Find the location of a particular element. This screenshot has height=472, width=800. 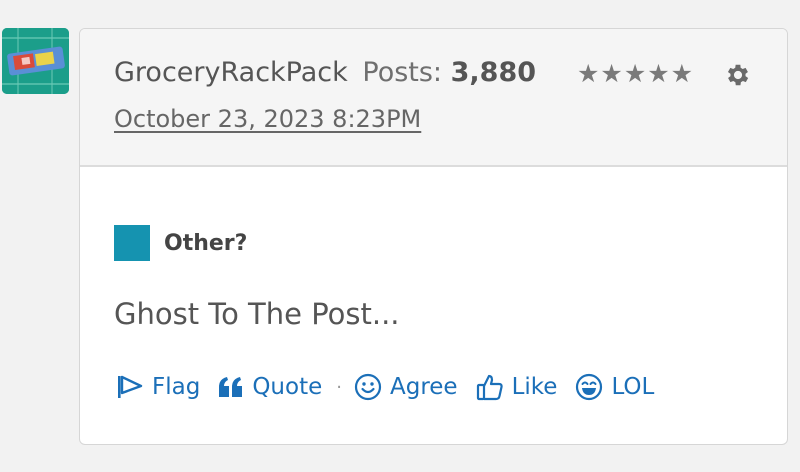

flag-label: Flag is located at coordinates (176, 387).